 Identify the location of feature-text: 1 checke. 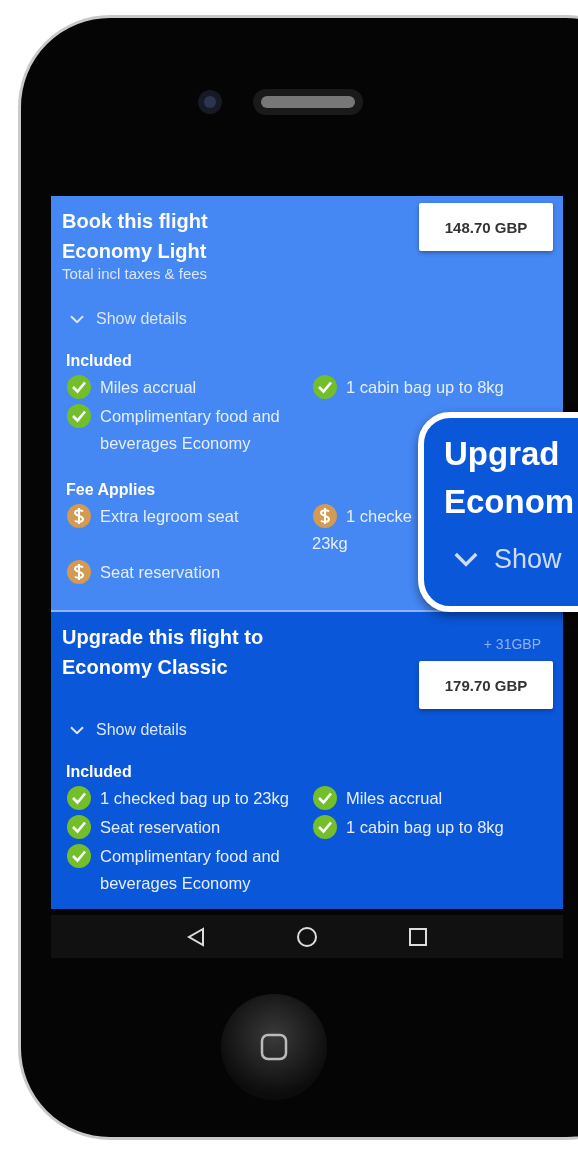
(380, 516).